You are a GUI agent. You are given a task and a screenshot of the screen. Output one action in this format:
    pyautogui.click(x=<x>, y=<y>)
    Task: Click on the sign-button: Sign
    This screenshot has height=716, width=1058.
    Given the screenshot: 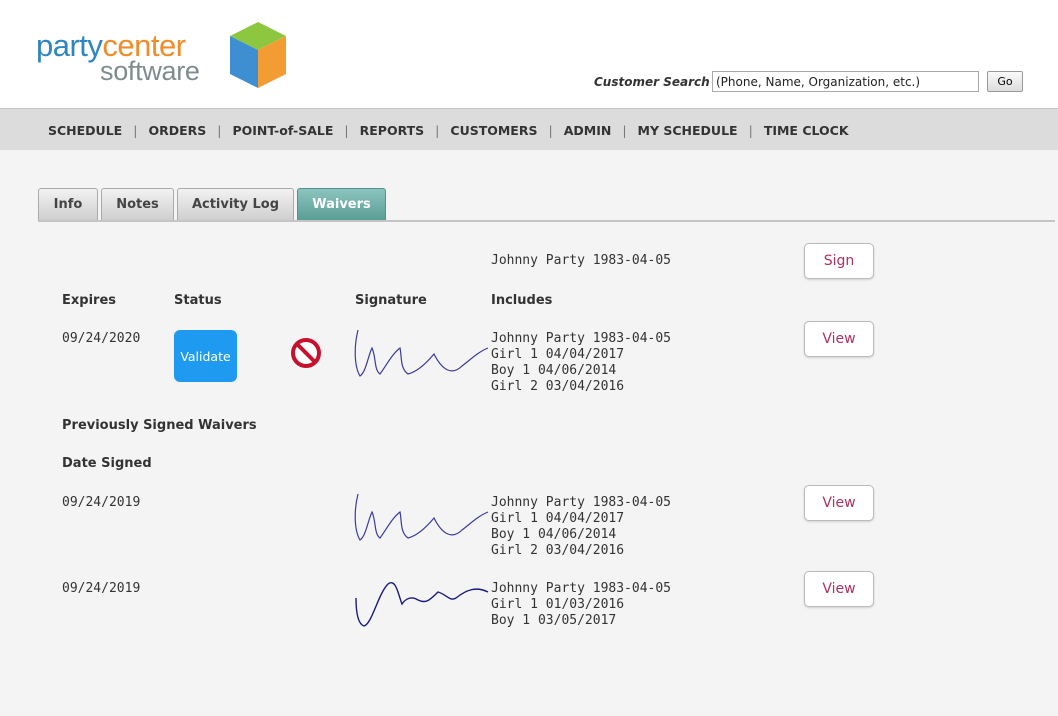 What is the action you would take?
    pyautogui.click(x=839, y=261)
    